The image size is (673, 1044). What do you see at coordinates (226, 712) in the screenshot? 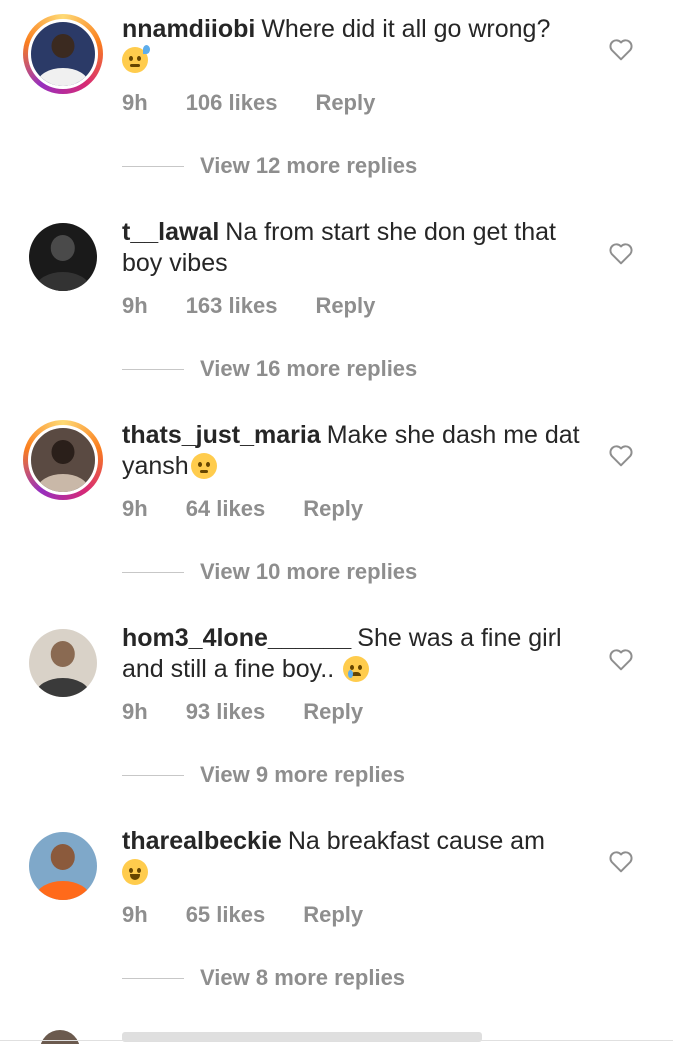
I see `comment-likes: 93 likes` at bounding box center [226, 712].